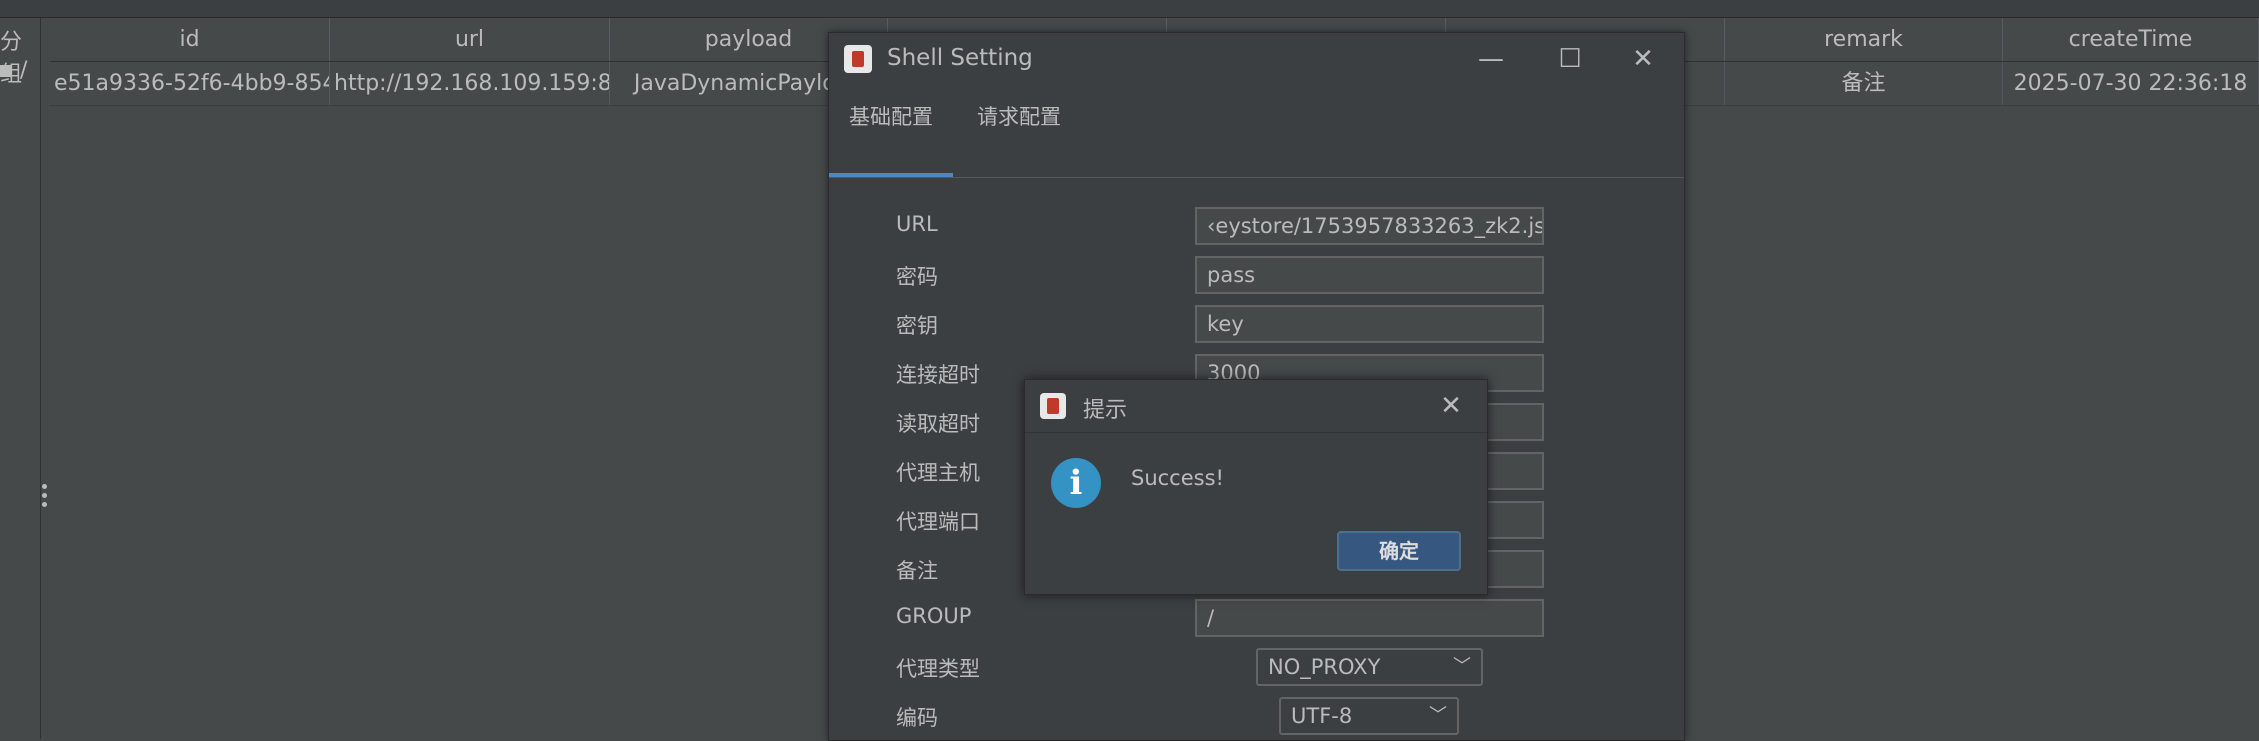 The width and height of the screenshot is (2259, 741). I want to click on group-label: GROUP, so click(934, 616).